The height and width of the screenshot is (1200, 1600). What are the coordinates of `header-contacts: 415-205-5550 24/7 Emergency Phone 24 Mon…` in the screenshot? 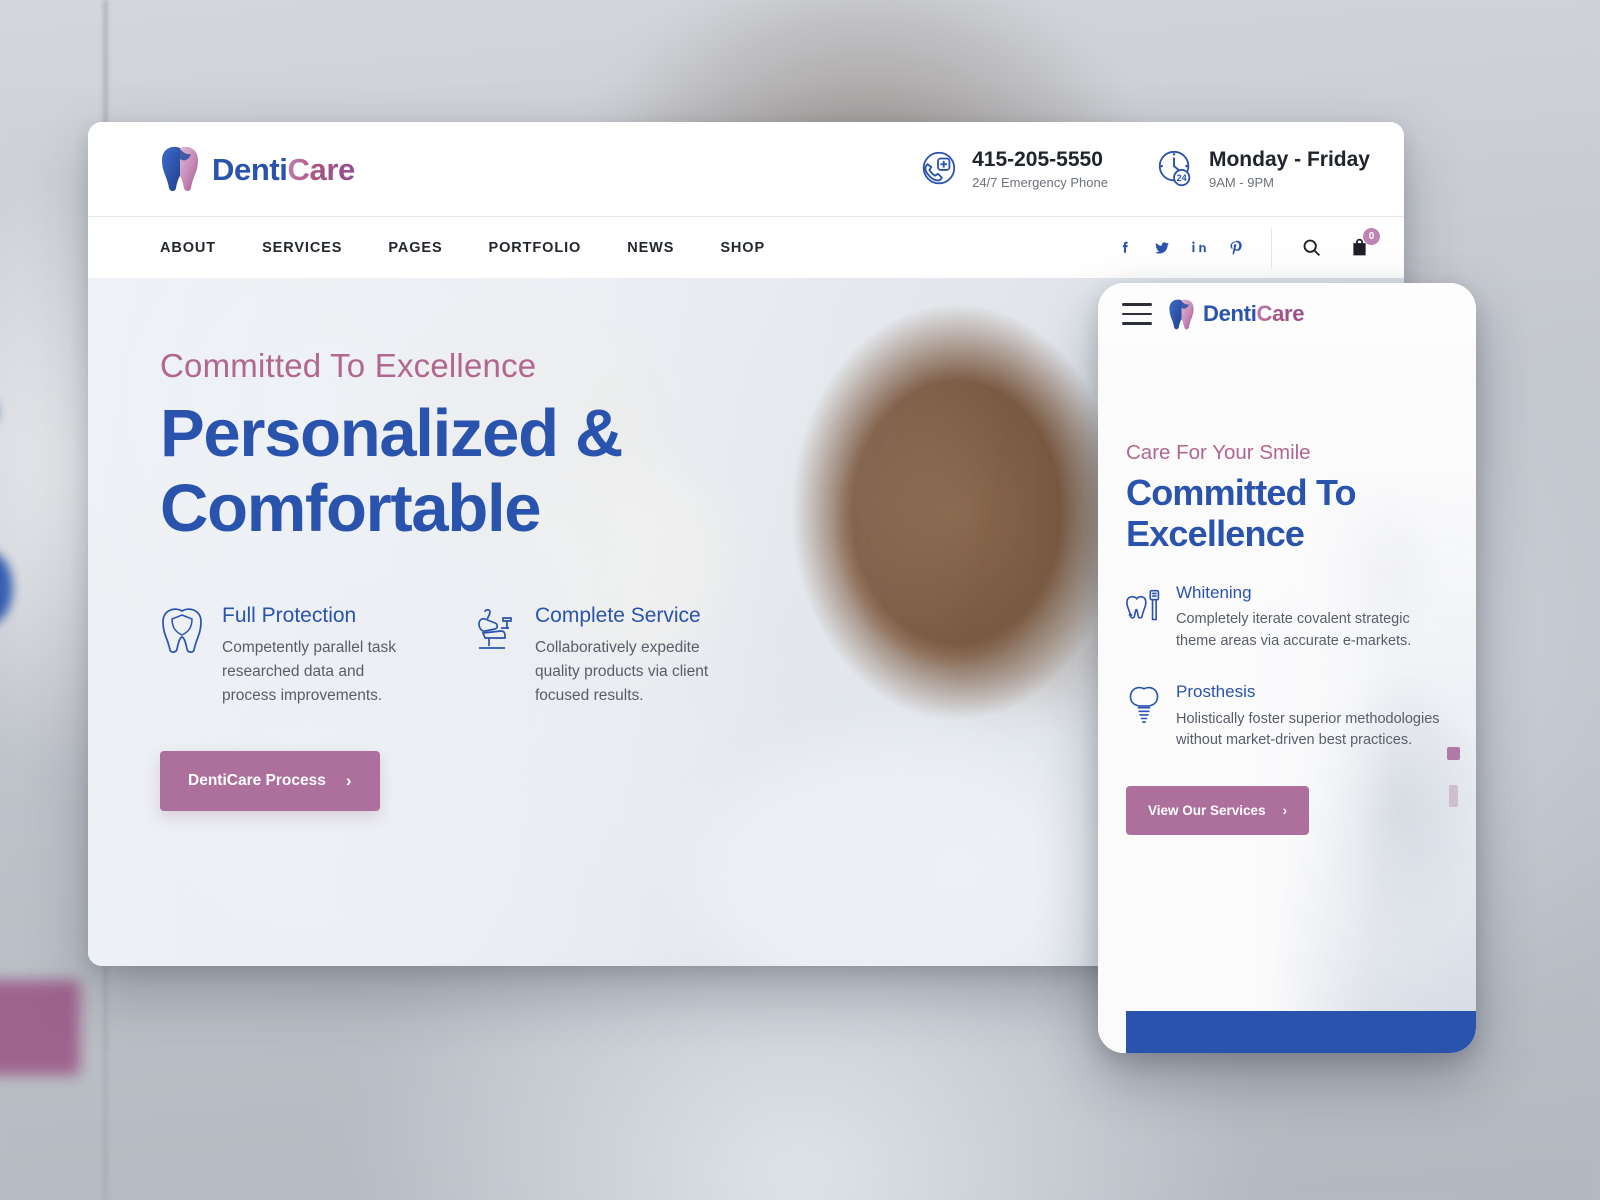 It's located at (1143, 169).